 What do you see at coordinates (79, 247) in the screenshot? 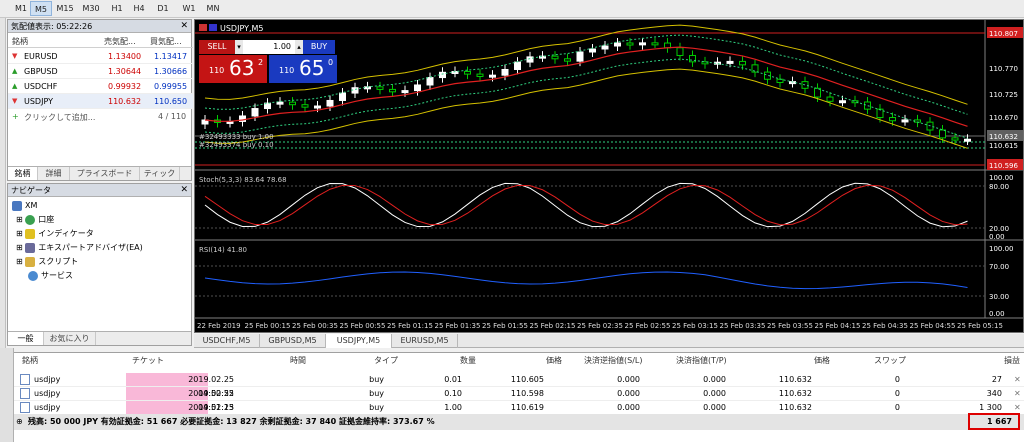
I see `nav-item-experts: ⊞ エキスパートアドバイザ(EA)` at bounding box center [79, 247].